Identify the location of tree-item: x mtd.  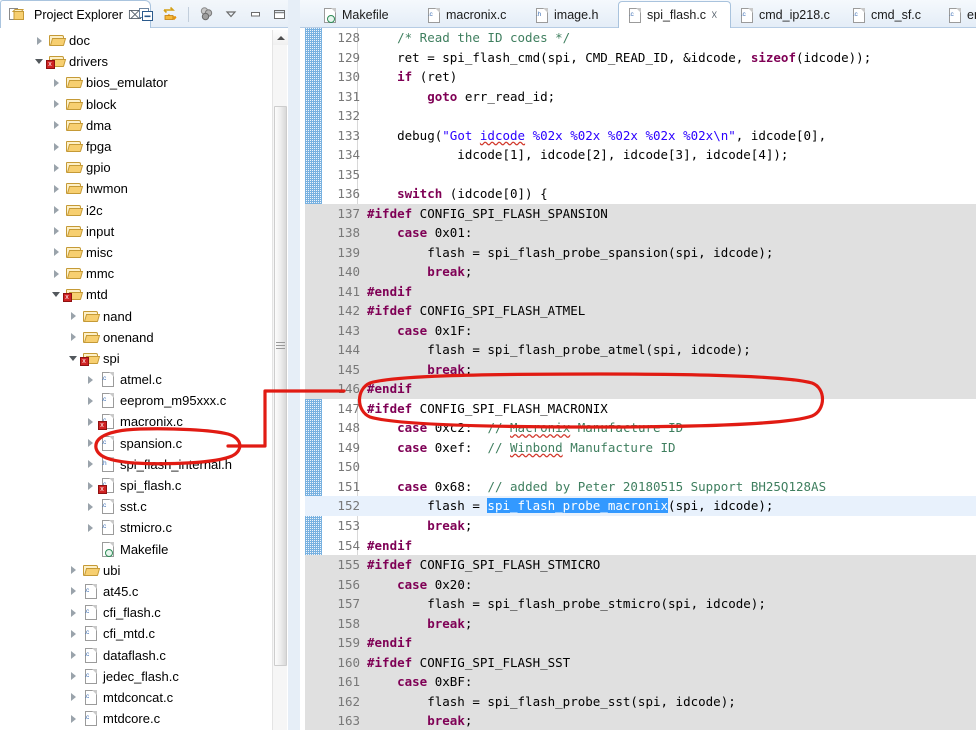
(136, 294).